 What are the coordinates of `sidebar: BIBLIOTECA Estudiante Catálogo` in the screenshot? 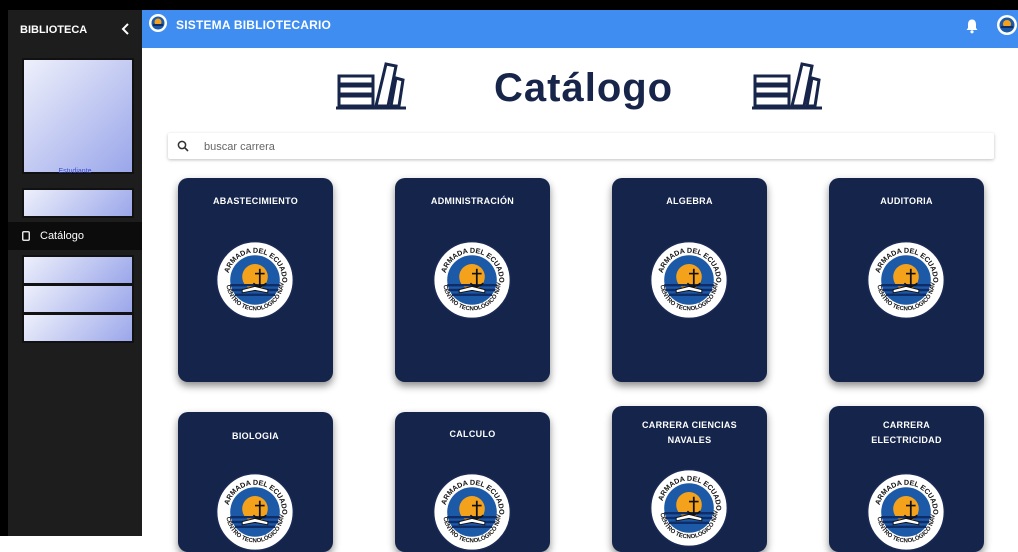 It's located at (75, 273).